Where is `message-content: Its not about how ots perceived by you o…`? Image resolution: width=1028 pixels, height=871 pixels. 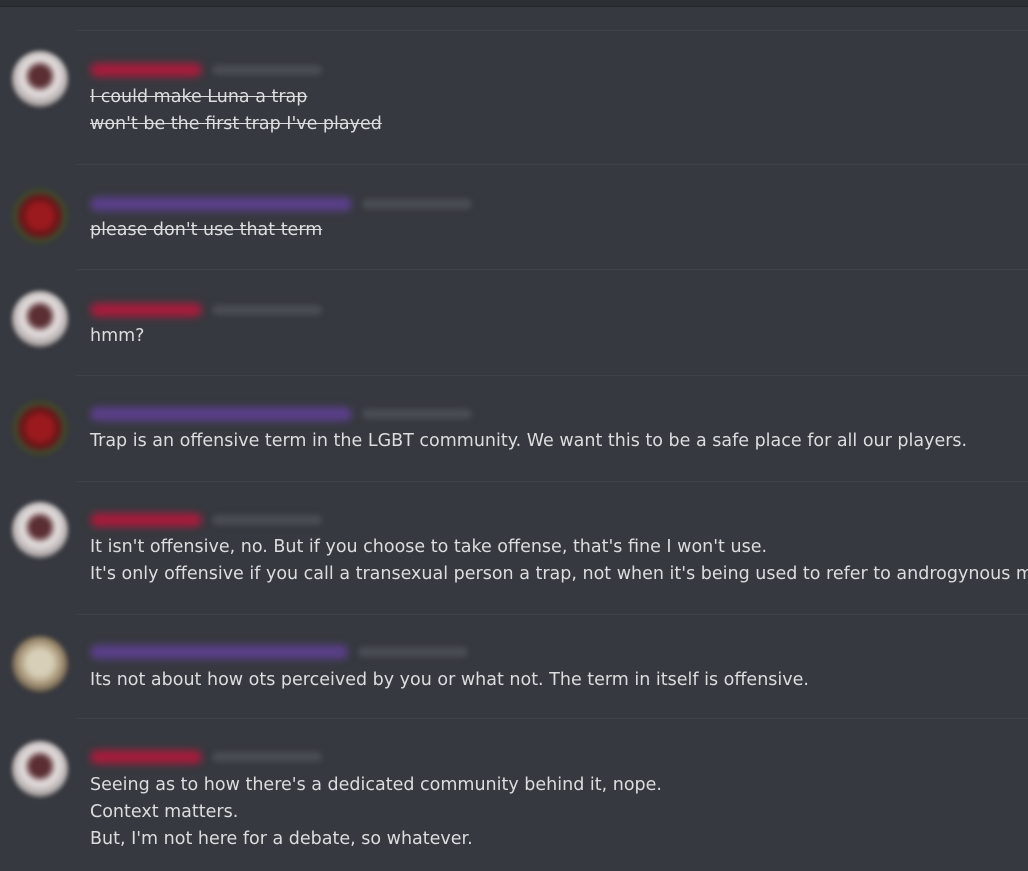 message-content: Its not about how ots perceived by you o… is located at coordinates (449, 680).